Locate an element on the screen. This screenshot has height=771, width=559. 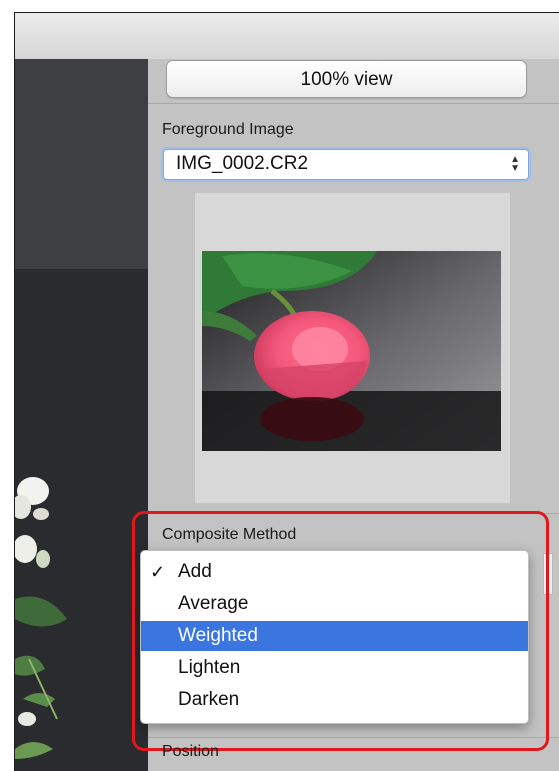
foreground-image-select: IMG_0002.CR2 ▲ ▼ is located at coordinates (346, 164).